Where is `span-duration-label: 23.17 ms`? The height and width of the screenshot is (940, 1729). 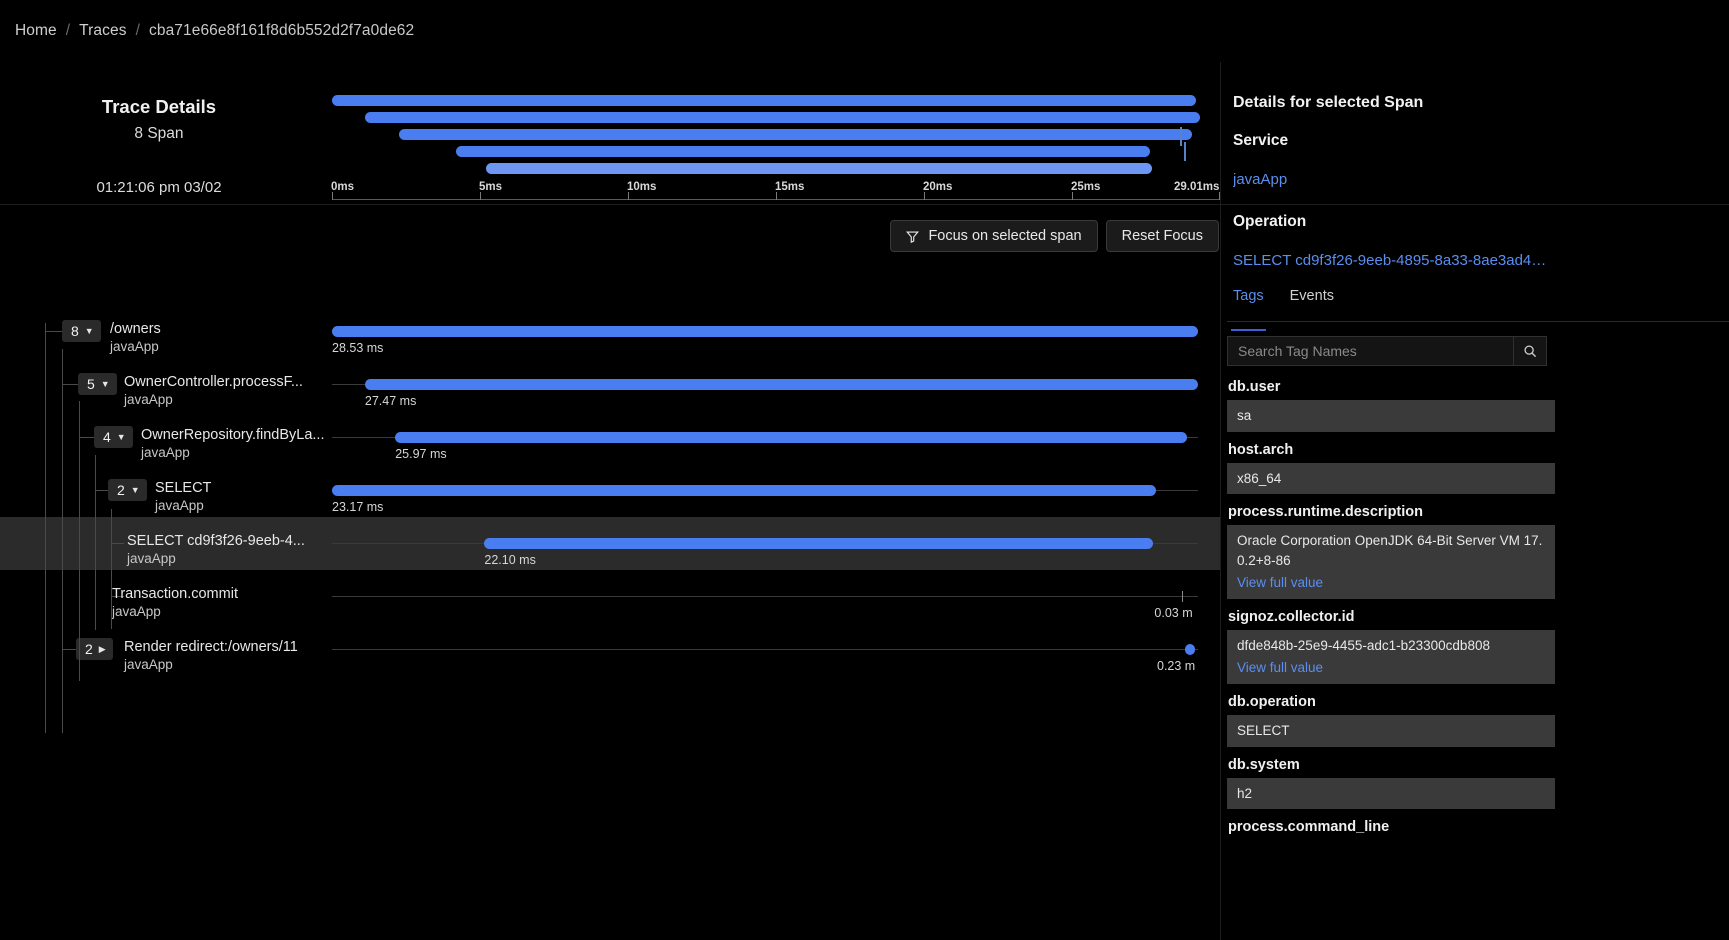 span-duration-label: 23.17 ms is located at coordinates (358, 507).